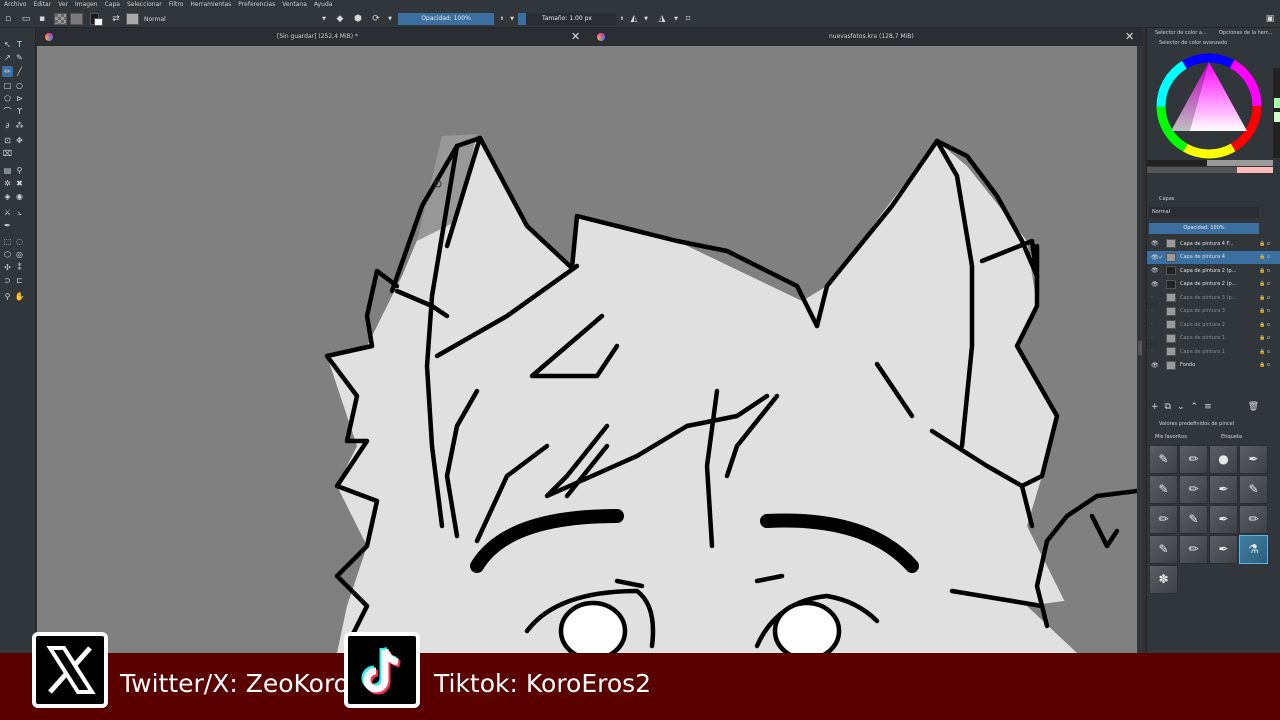 This screenshot has height=720, width=1280. Describe the element at coordinates (7, 57) in the screenshot. I see `edit-shapes-icon: ↗` at that location.